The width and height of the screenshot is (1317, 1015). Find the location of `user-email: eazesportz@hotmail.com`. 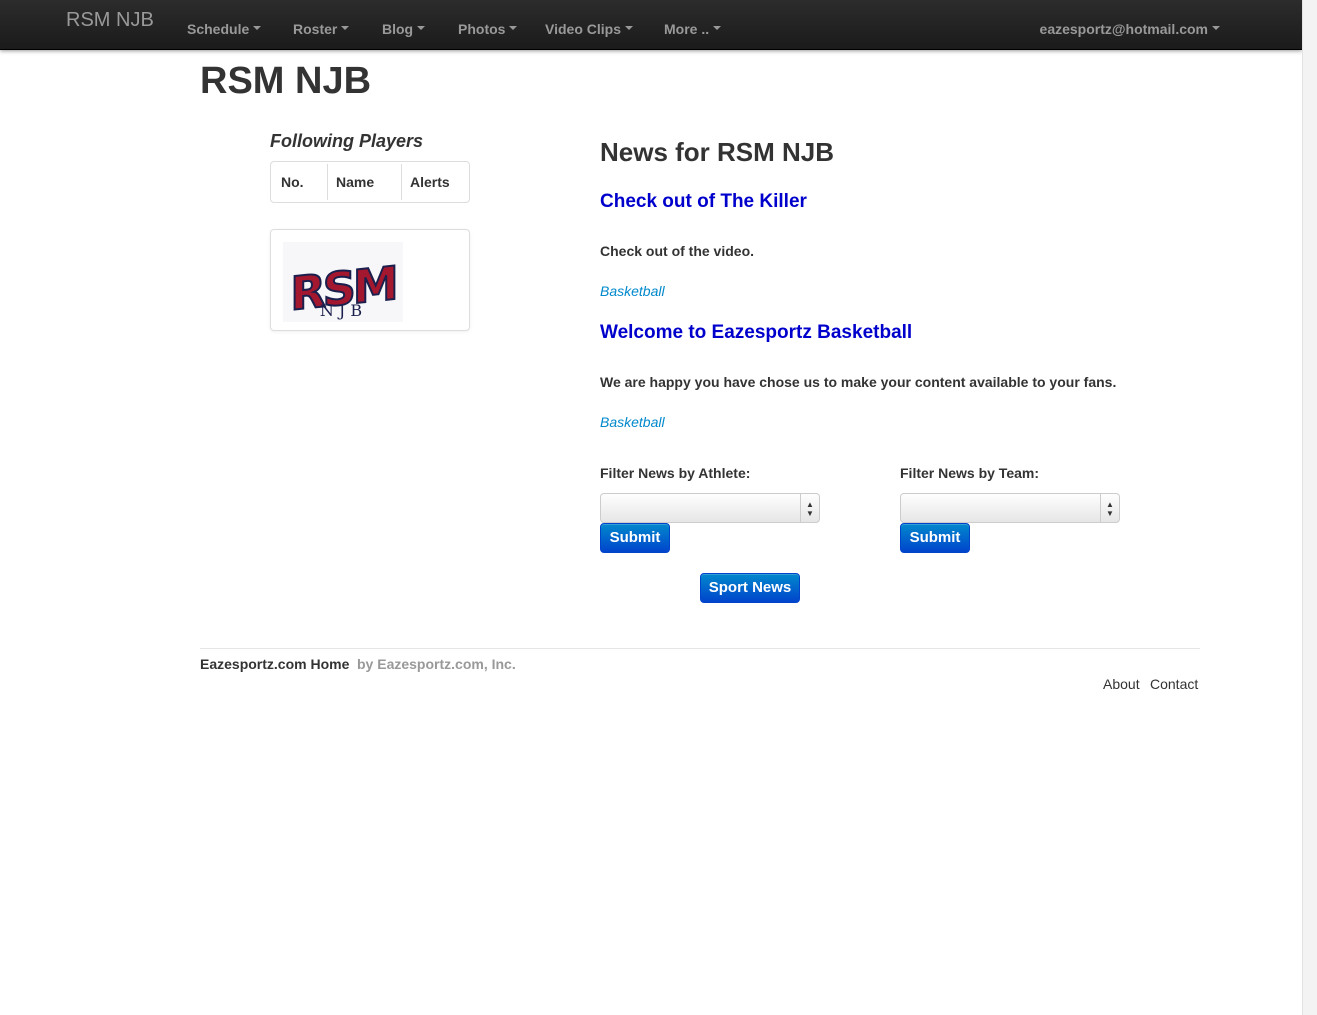

user-email: eazesportz@hotmail.com is located at coordinates (1123, 29).